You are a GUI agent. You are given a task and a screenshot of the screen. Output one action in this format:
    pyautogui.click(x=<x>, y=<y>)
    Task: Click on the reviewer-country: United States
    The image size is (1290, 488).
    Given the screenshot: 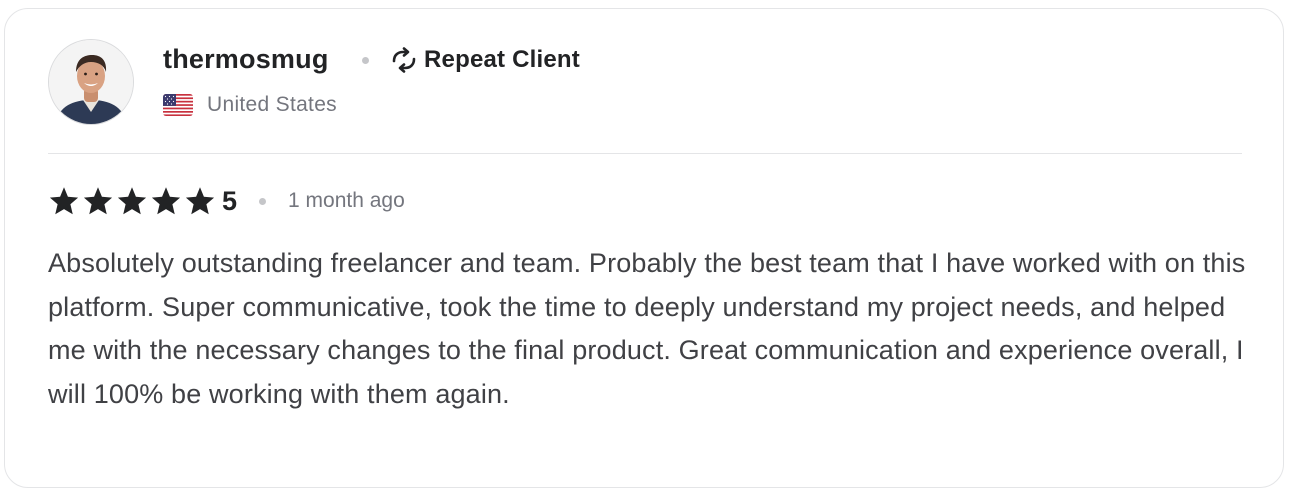 What is the action you would take?
    pyautogui.click(x=250, y=105)
    